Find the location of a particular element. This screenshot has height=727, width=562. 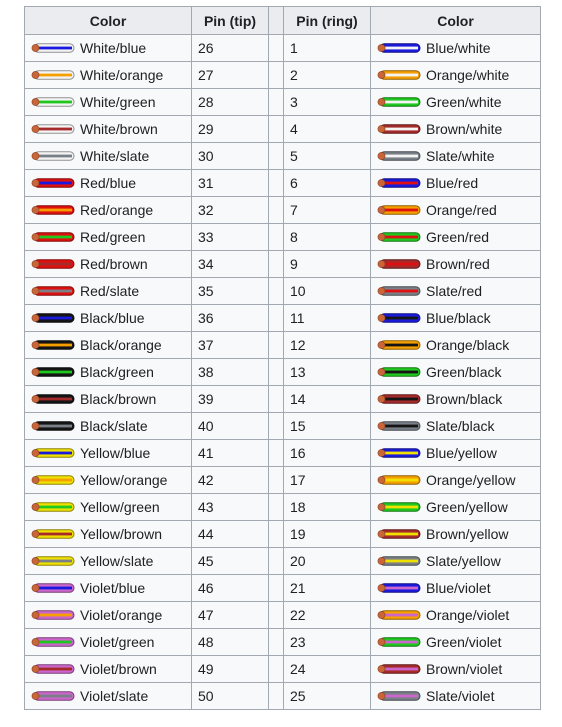

tip-color-label: Red/orange is located at coordinates (117, 210).